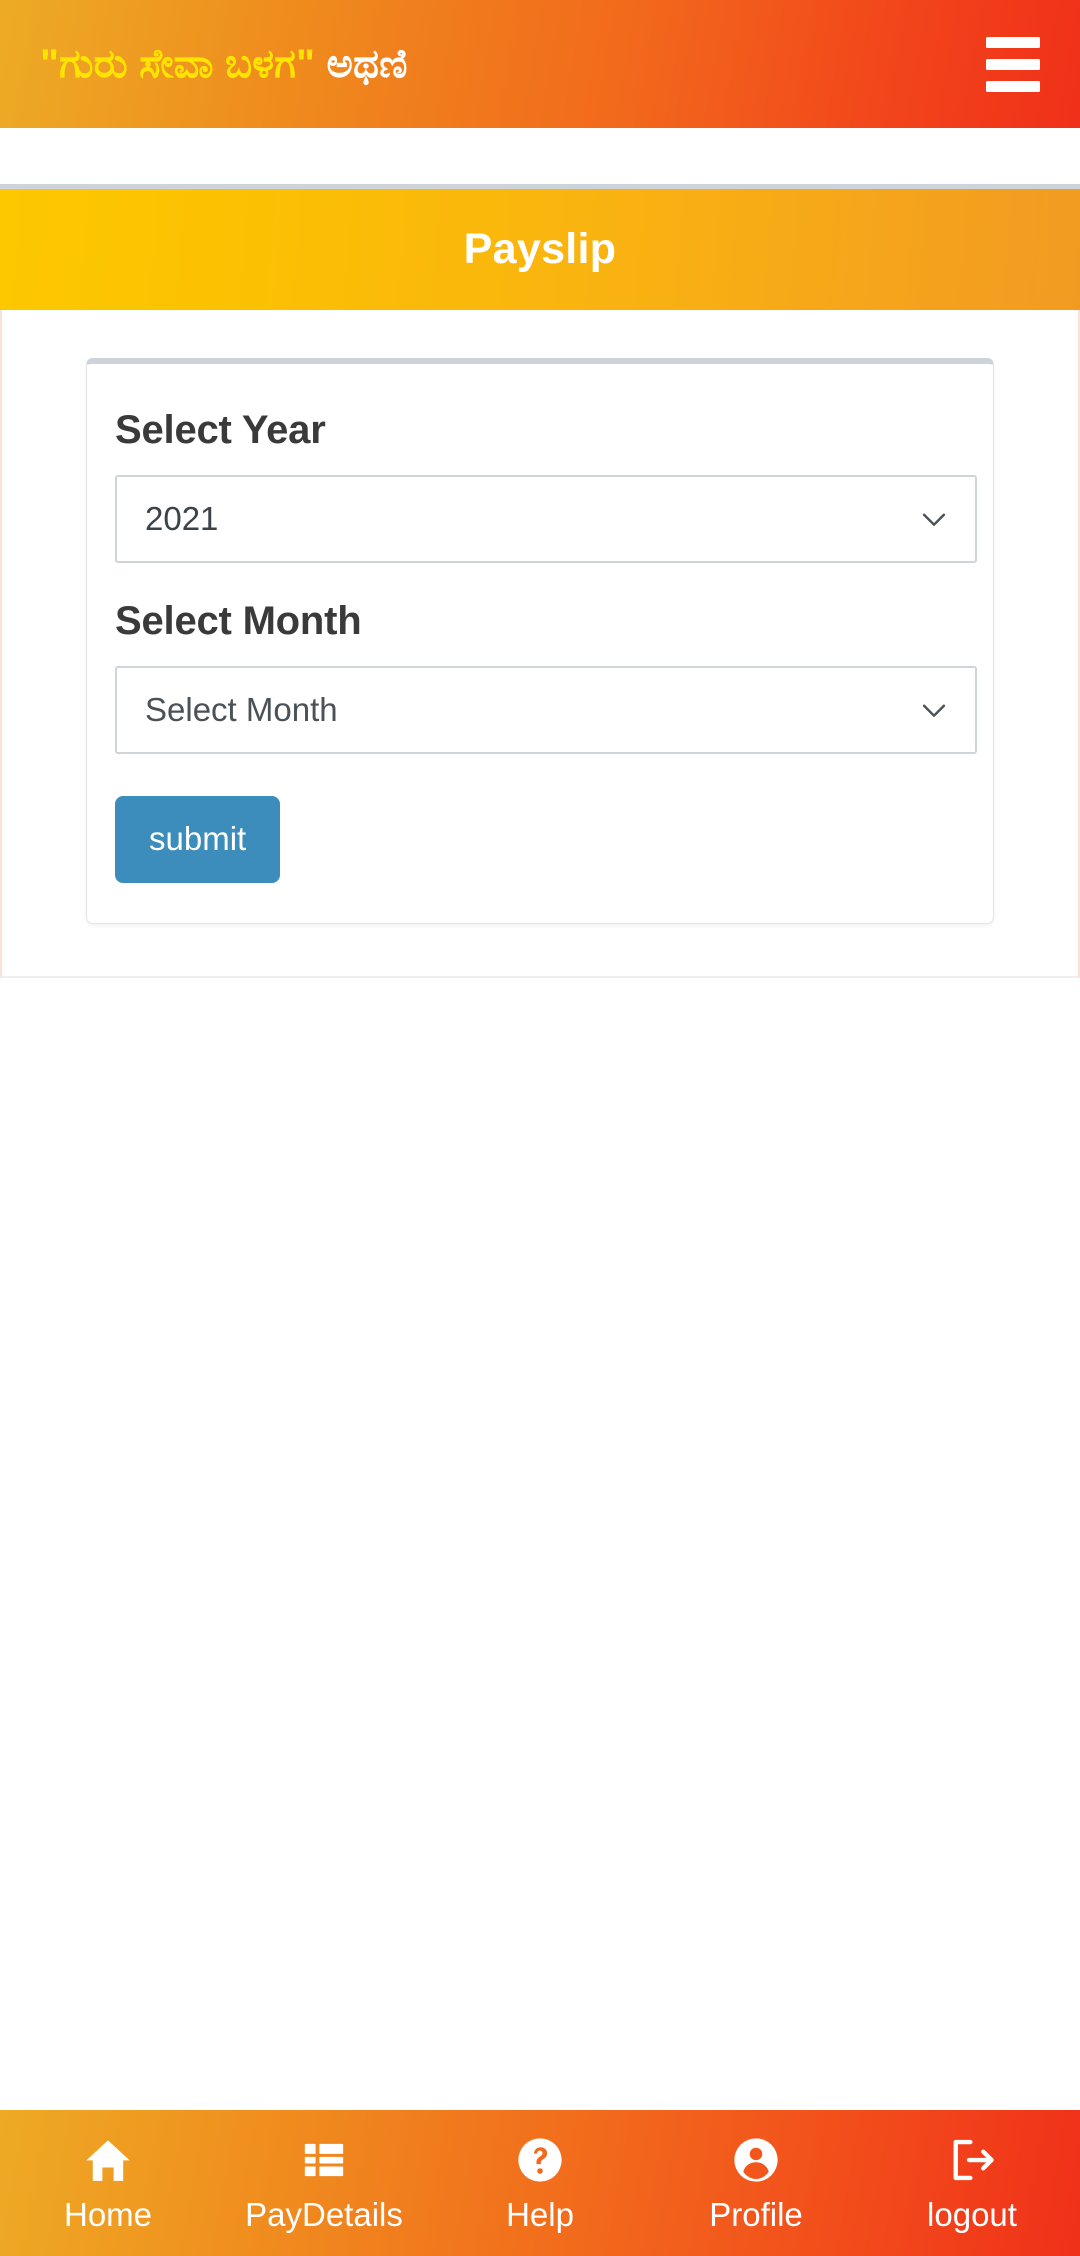 This screenshot has width=1080, height=2256. Describe the element at coordinates (241, 709) in the screenshot. I see `select-month-value: Select Month` at that location.